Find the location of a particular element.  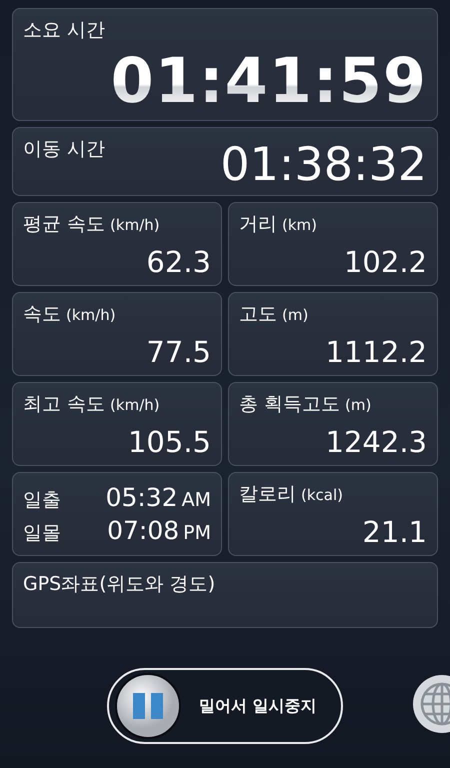

gps-label: GPS좌표(위도와 경도) is located at coordinates (119, 584).